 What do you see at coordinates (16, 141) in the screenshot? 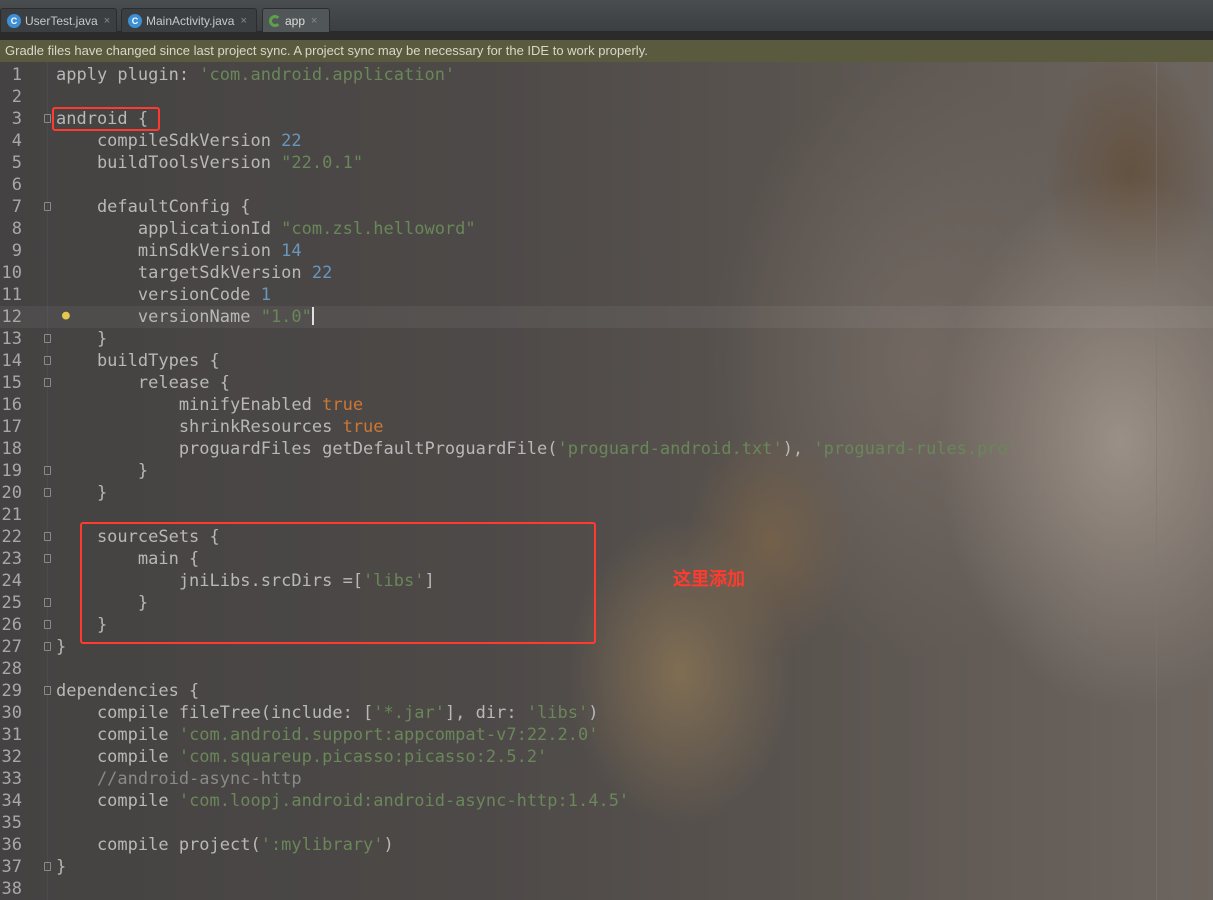
I see `line-number: 4` at bounding box center [16, 141].